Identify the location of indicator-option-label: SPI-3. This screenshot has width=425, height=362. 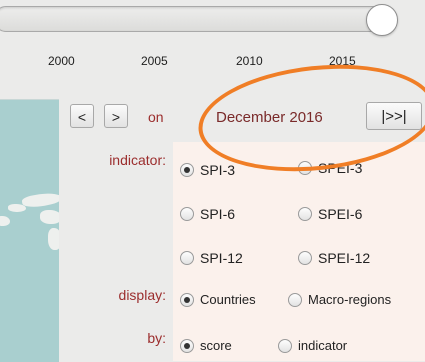
(218, 170).